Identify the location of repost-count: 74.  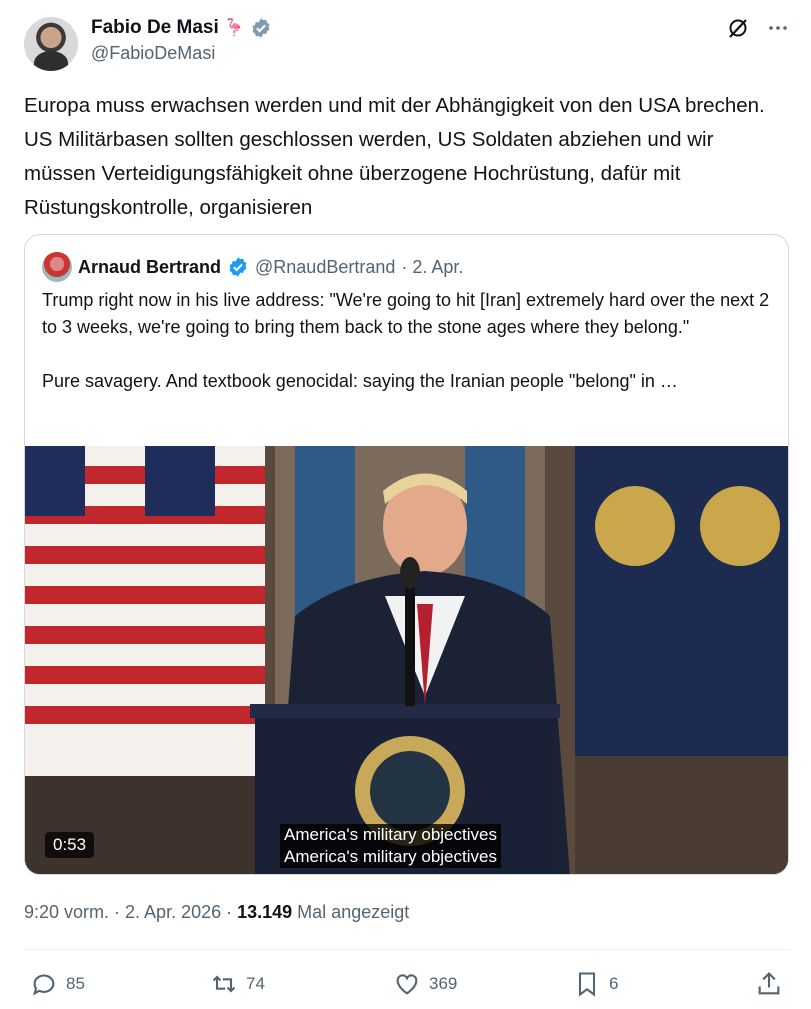
(255, 983).